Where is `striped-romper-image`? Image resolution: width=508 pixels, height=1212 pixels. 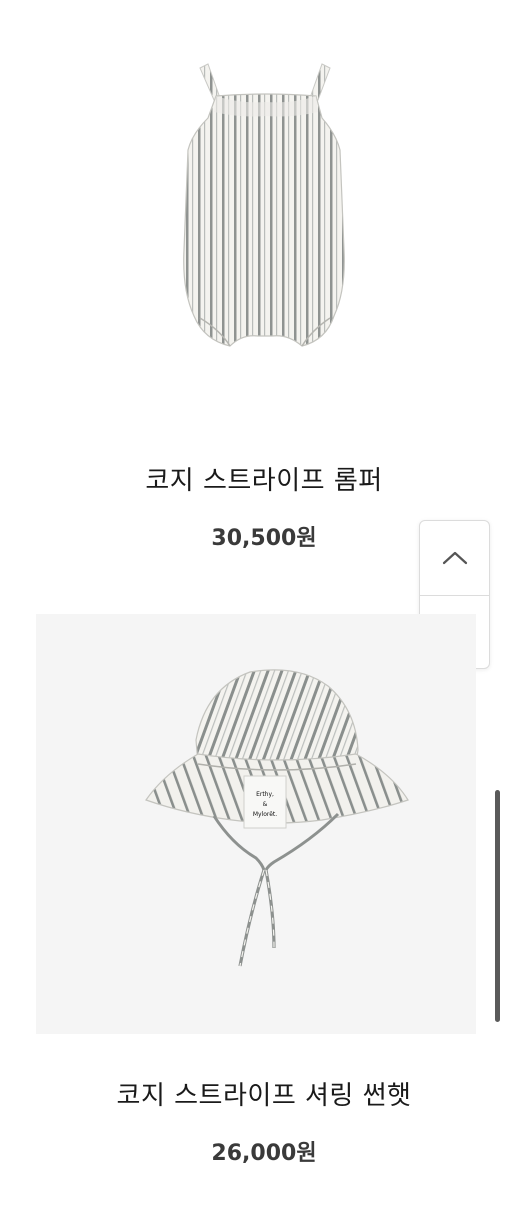
striped-romper-image is located at coordinates (264, 205).